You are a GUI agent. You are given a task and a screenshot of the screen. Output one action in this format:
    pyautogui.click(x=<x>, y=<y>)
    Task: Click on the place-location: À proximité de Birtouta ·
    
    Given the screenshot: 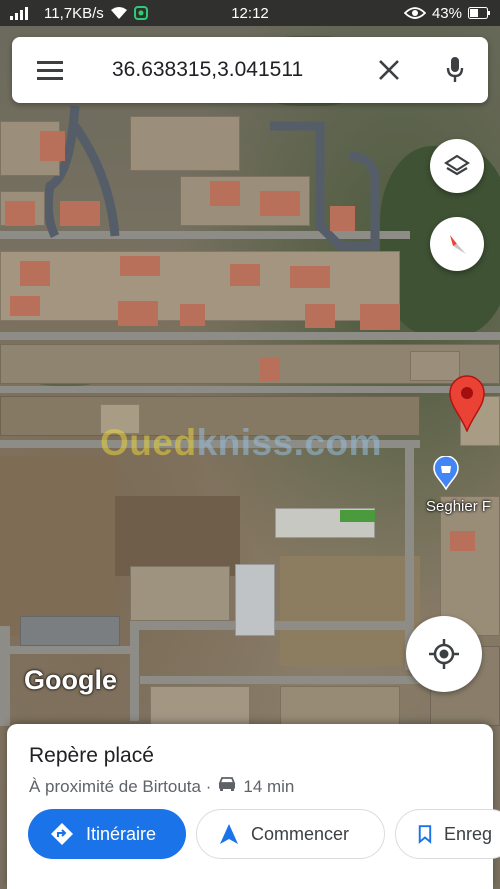 What is the action you would take?
    pyautogui.click(x=120, y=786)
    